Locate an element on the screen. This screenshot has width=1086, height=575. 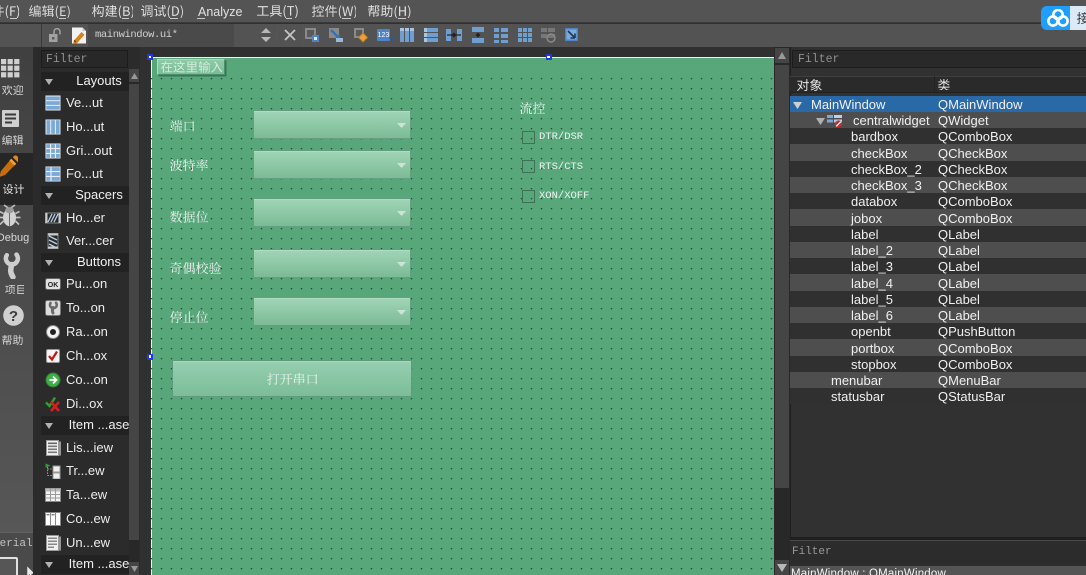
svg-text: 123 is located at coordinates (384, 35).